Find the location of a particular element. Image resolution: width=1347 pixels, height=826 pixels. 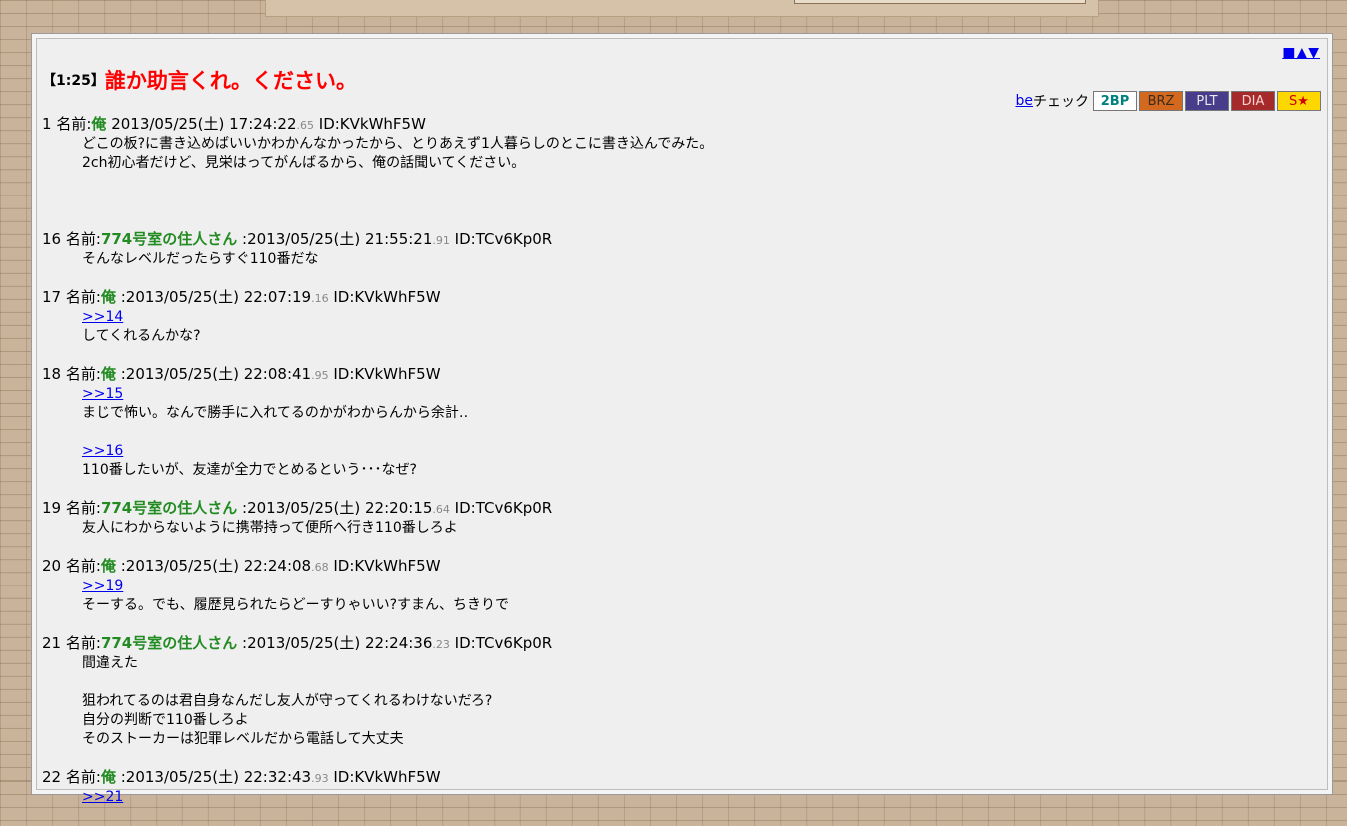

post-line: そーする。でも、履歴見られたらどーすりゃいい?すまん、ちきりで is located at coordinates (296, 605).